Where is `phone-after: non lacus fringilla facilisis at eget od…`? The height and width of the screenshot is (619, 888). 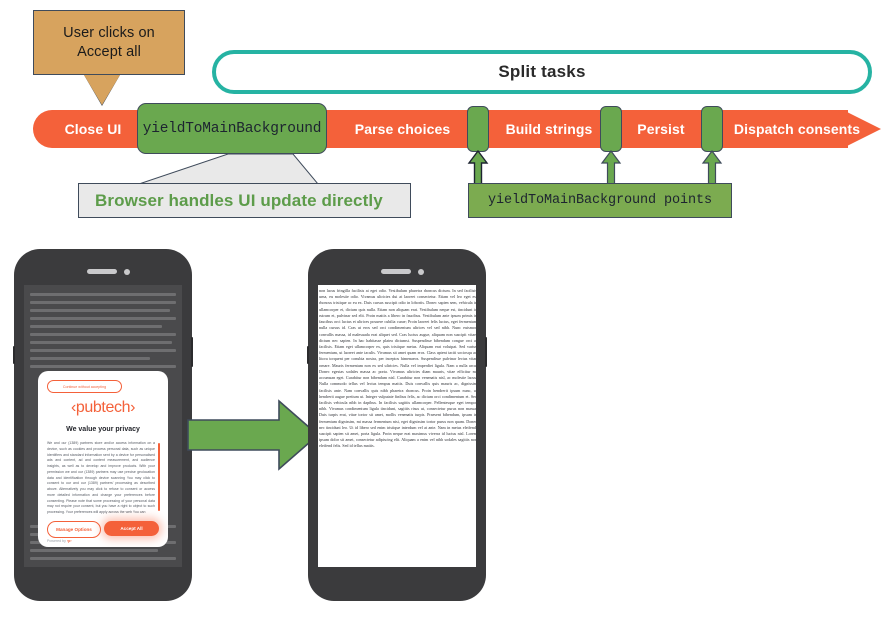
phone-after: non lacus fringilla facilisis at eget od… is located at coordinates (397, 425).